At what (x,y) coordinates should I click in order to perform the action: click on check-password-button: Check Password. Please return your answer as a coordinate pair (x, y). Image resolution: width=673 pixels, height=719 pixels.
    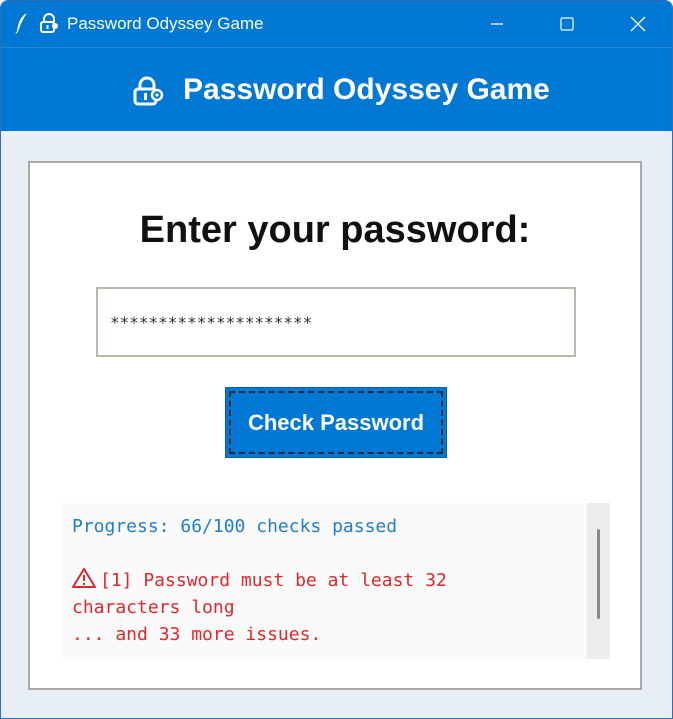
    Looking at the image, I should click on (336, 422).